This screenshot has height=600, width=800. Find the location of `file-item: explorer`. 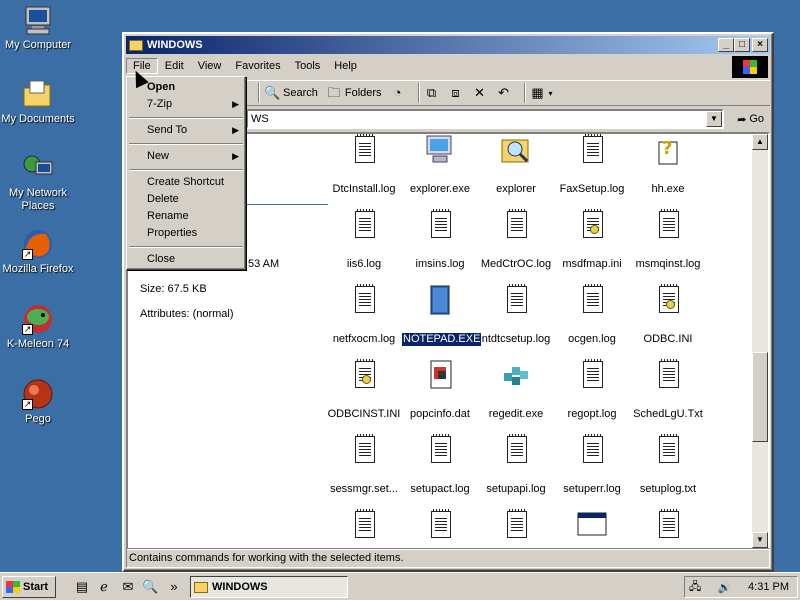

file-item: explorer is located at coordinates (516, 165).